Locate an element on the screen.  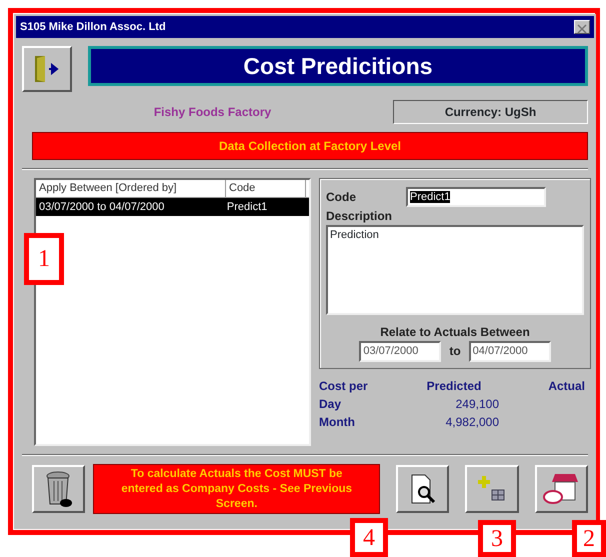
callout-number: 1 is located at coordinates (44, 259).